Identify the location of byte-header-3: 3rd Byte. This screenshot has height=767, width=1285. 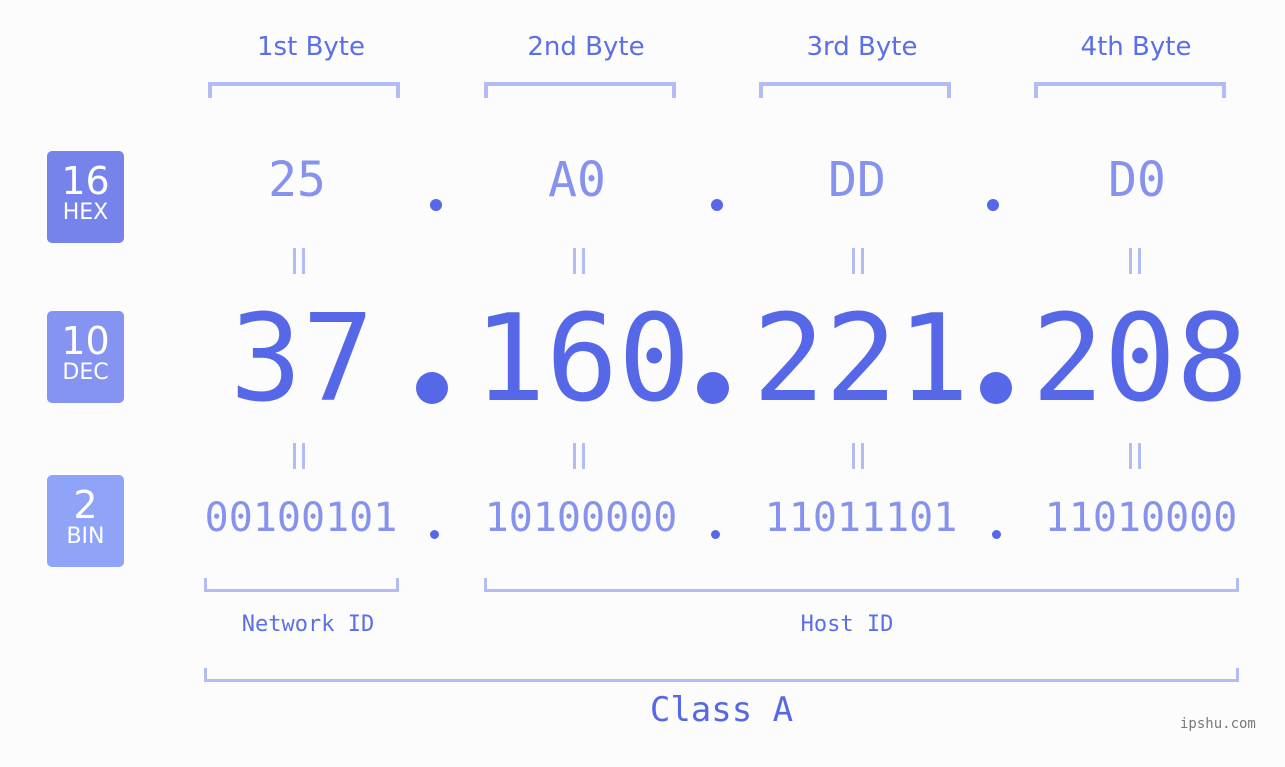
(862, 47).